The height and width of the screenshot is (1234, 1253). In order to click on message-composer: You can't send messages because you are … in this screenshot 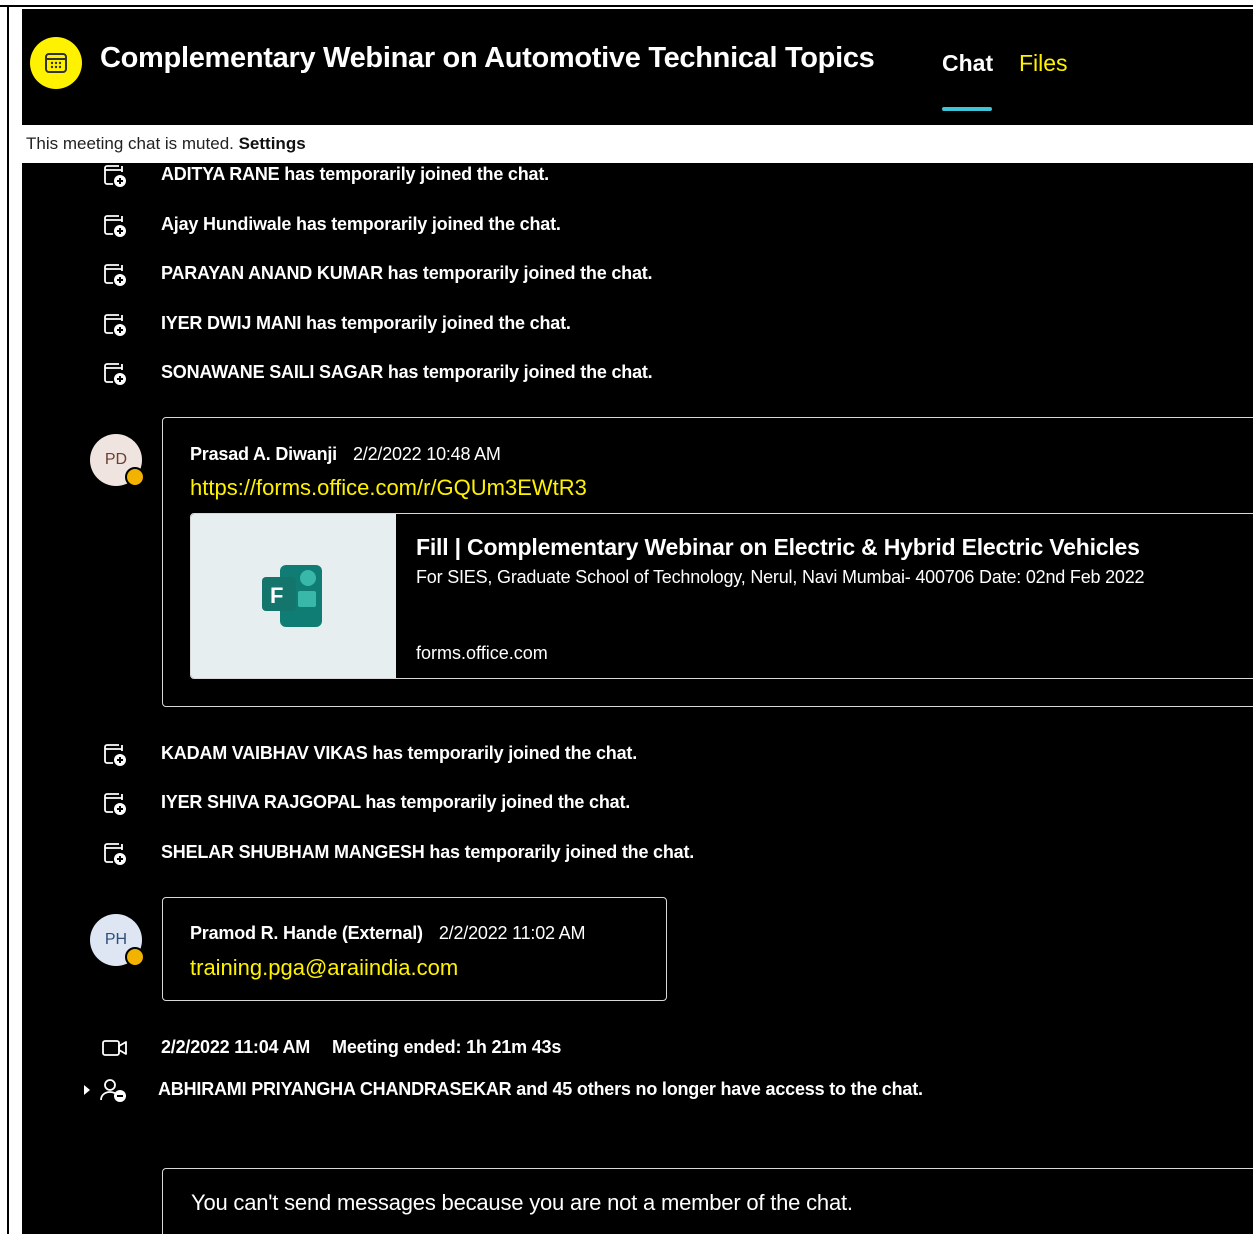, I will do `click(707, 1201)`.